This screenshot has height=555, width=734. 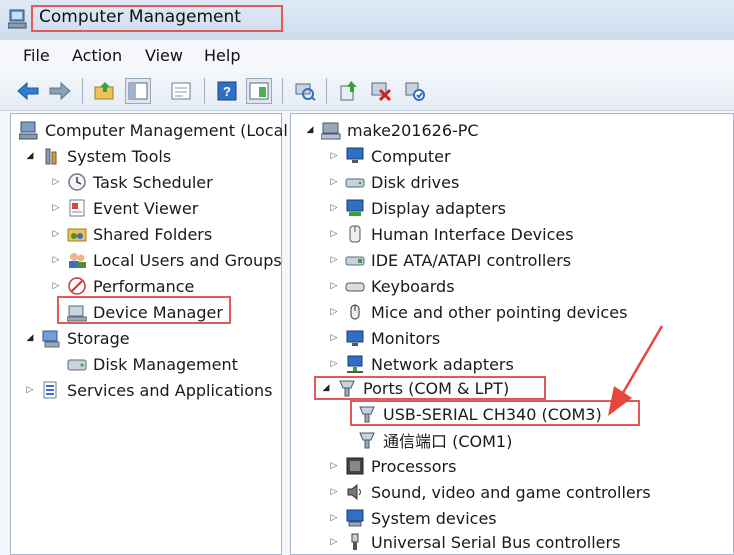 What do you see at coordinates (222, 55) in the screenshot?
I see `menu-help: Help` at bounding box center [222, 55].